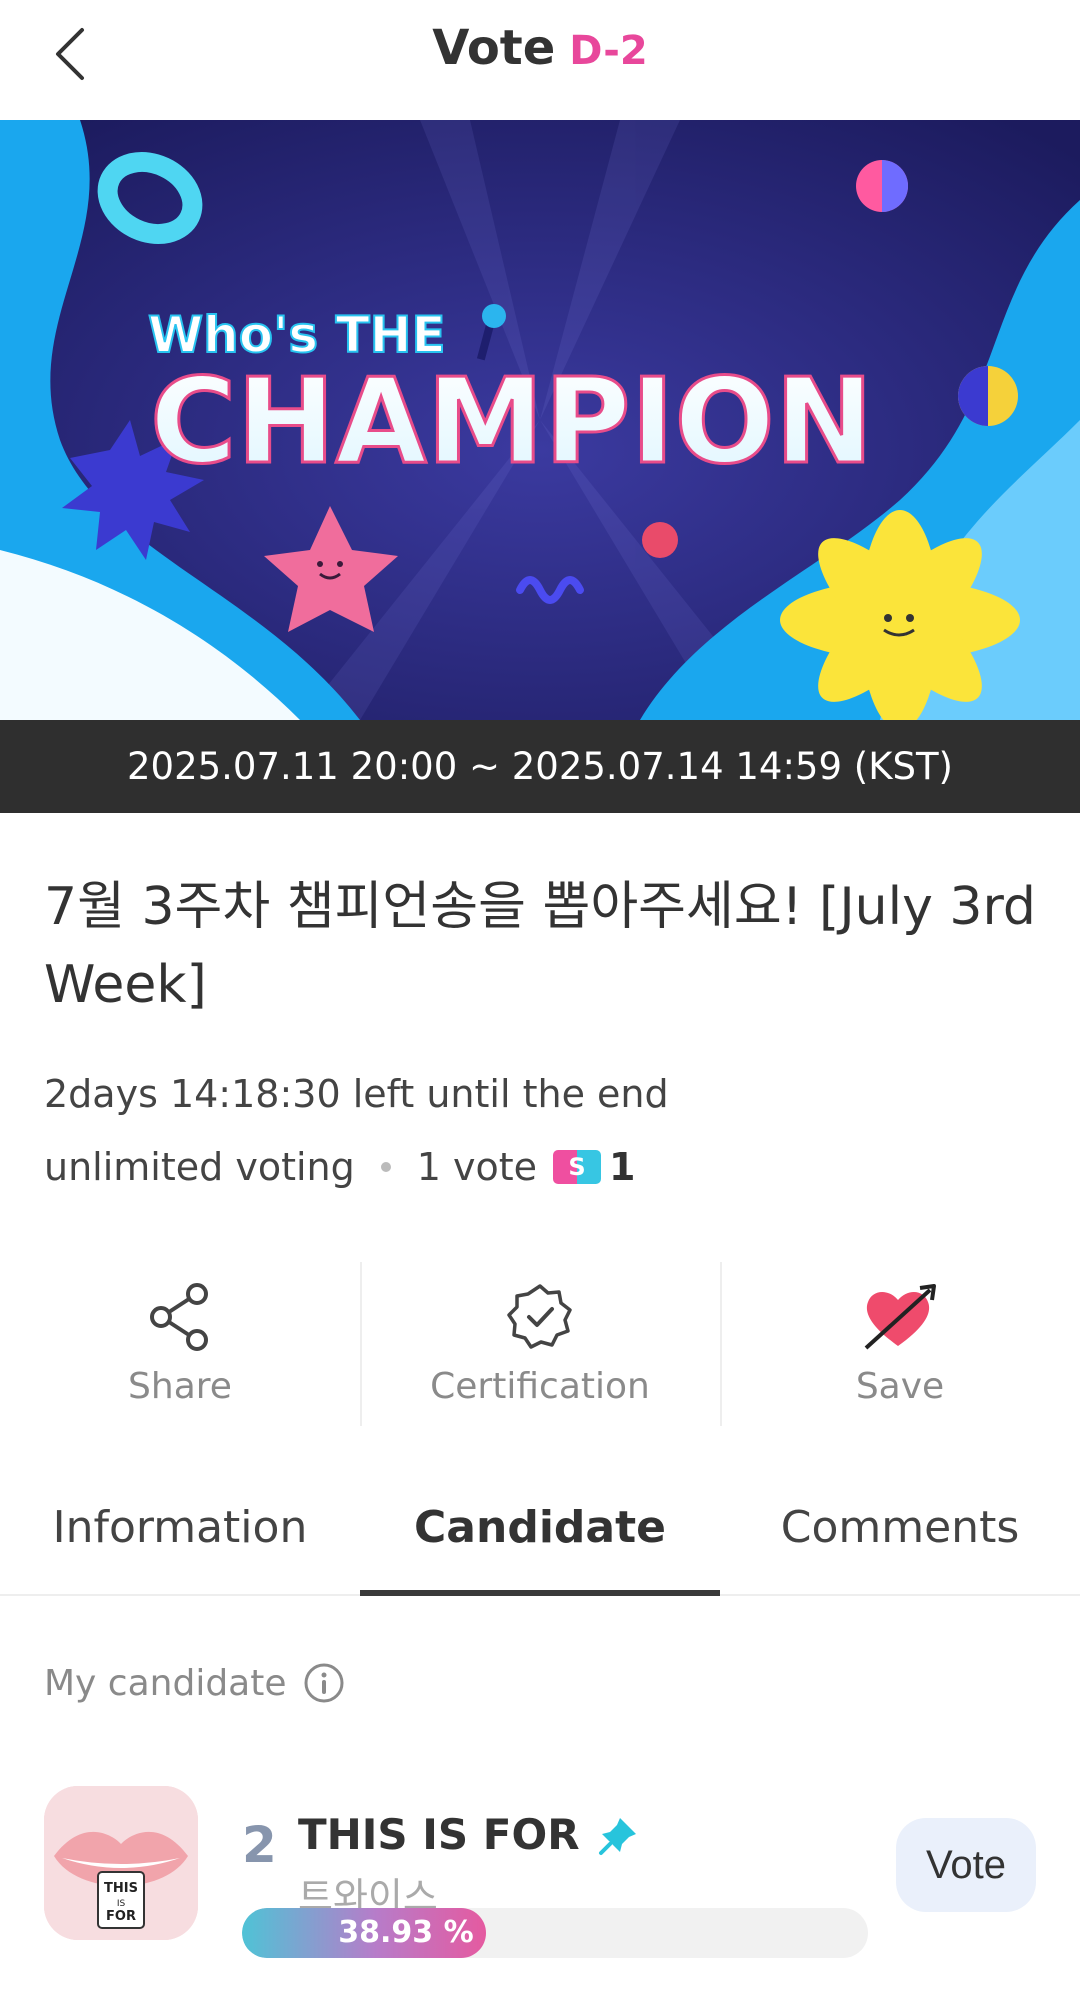  I want to click on action-bar: Share Certification Save, so click(540, 1345).